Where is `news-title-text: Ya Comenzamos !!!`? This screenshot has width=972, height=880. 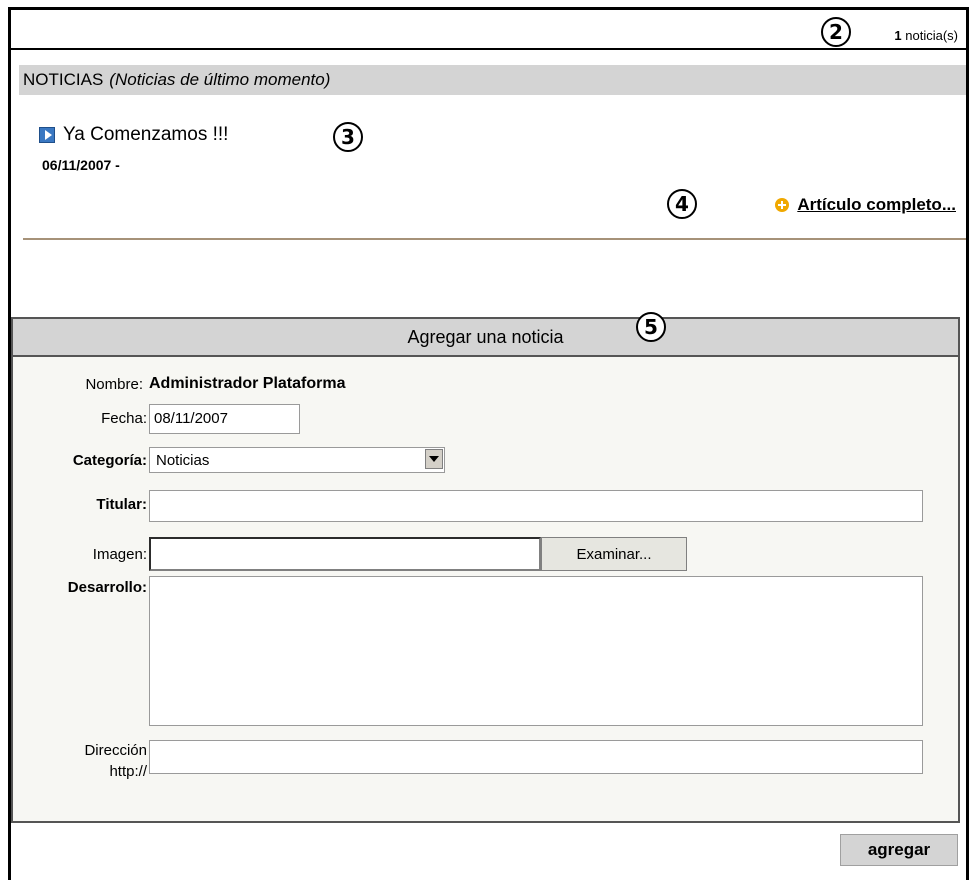
news-title-text: Ya Comenzamos !!! is located at coordinates (145, 135).